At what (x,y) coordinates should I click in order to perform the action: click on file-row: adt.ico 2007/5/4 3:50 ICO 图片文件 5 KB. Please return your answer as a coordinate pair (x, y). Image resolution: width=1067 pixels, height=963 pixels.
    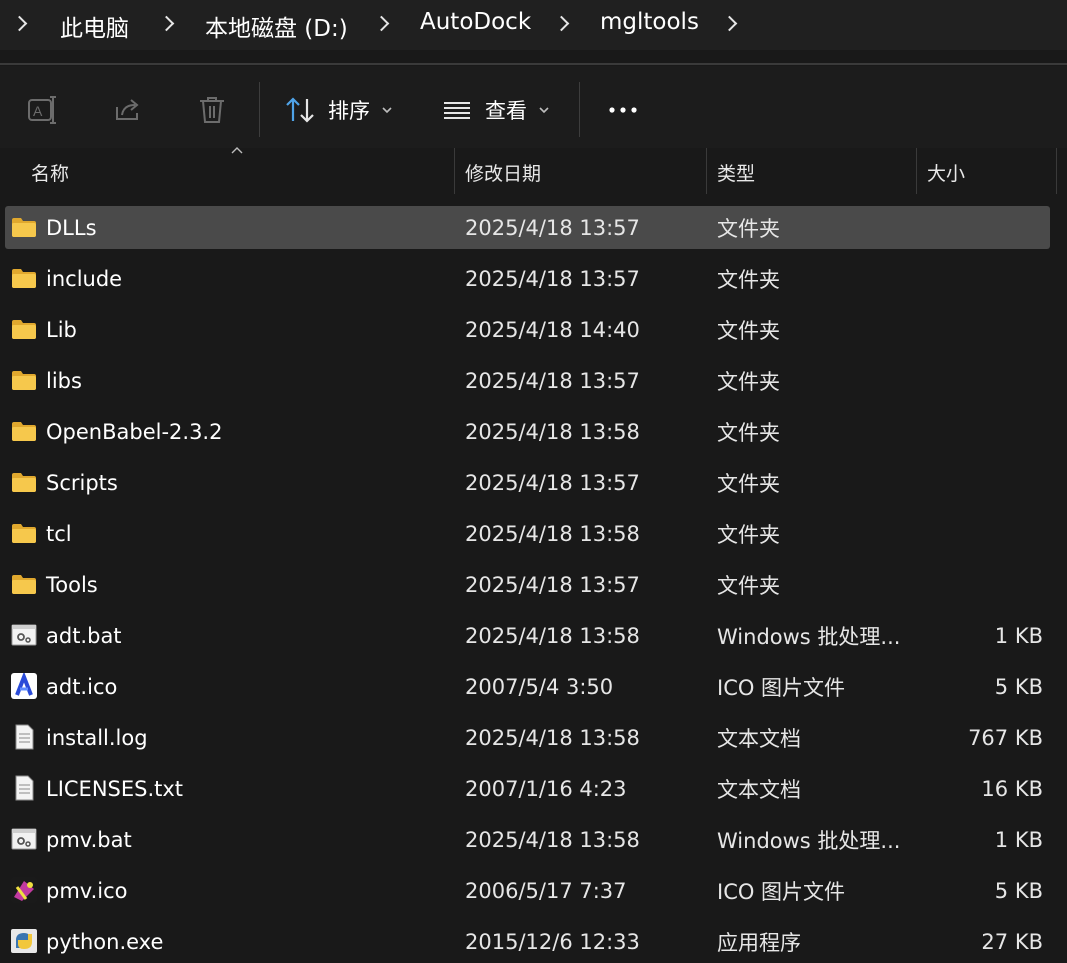
    Looking at the image, I should click on (527, 686).